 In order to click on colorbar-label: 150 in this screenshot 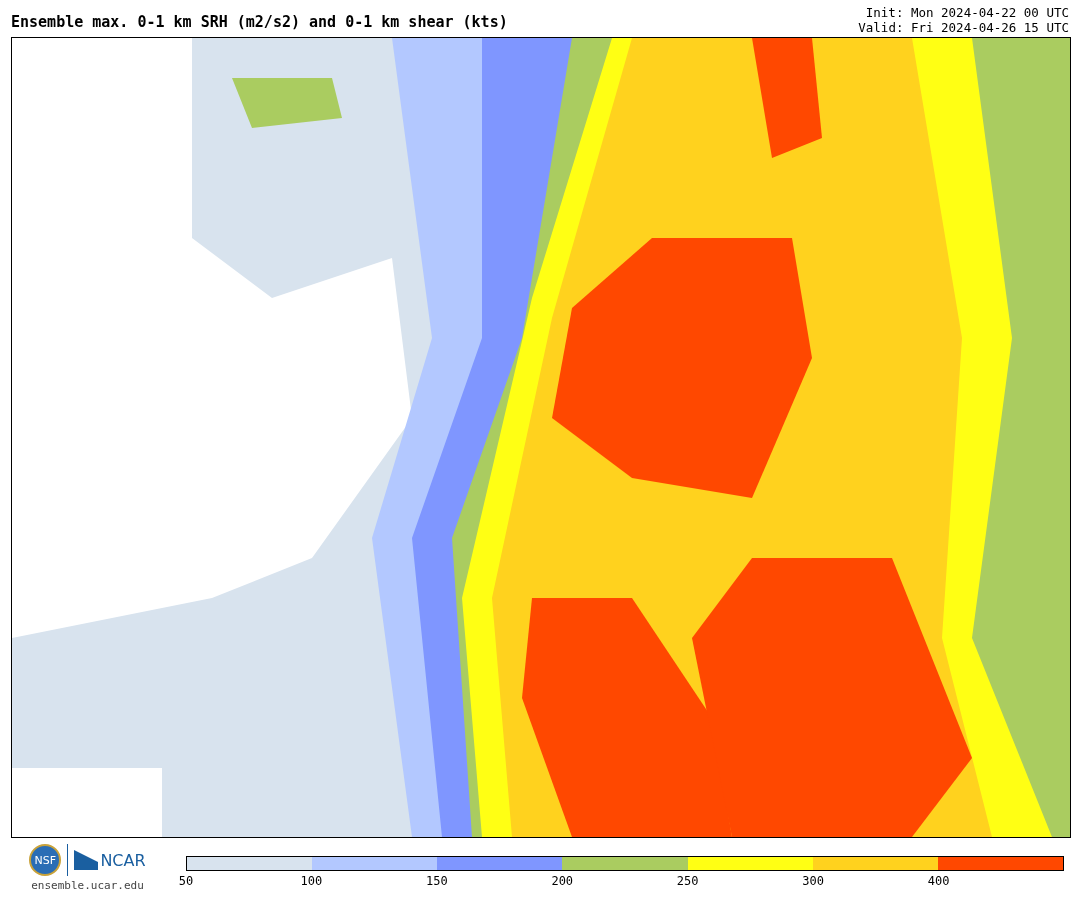, I will do `click(437, 881)`.